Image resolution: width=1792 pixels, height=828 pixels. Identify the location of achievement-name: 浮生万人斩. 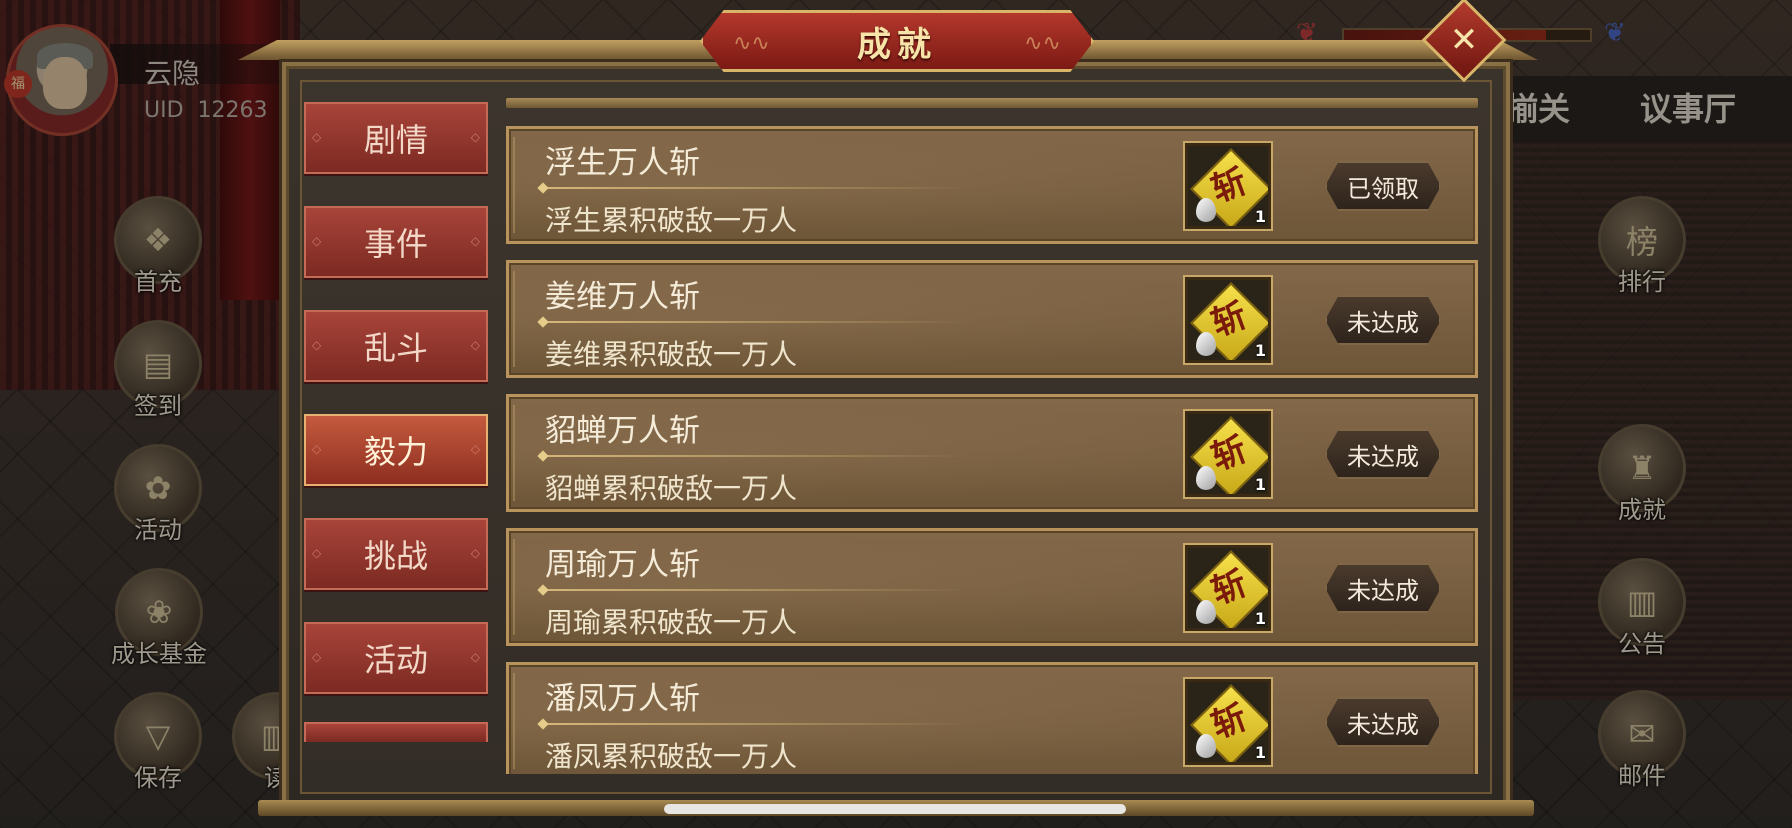
(622, 163).